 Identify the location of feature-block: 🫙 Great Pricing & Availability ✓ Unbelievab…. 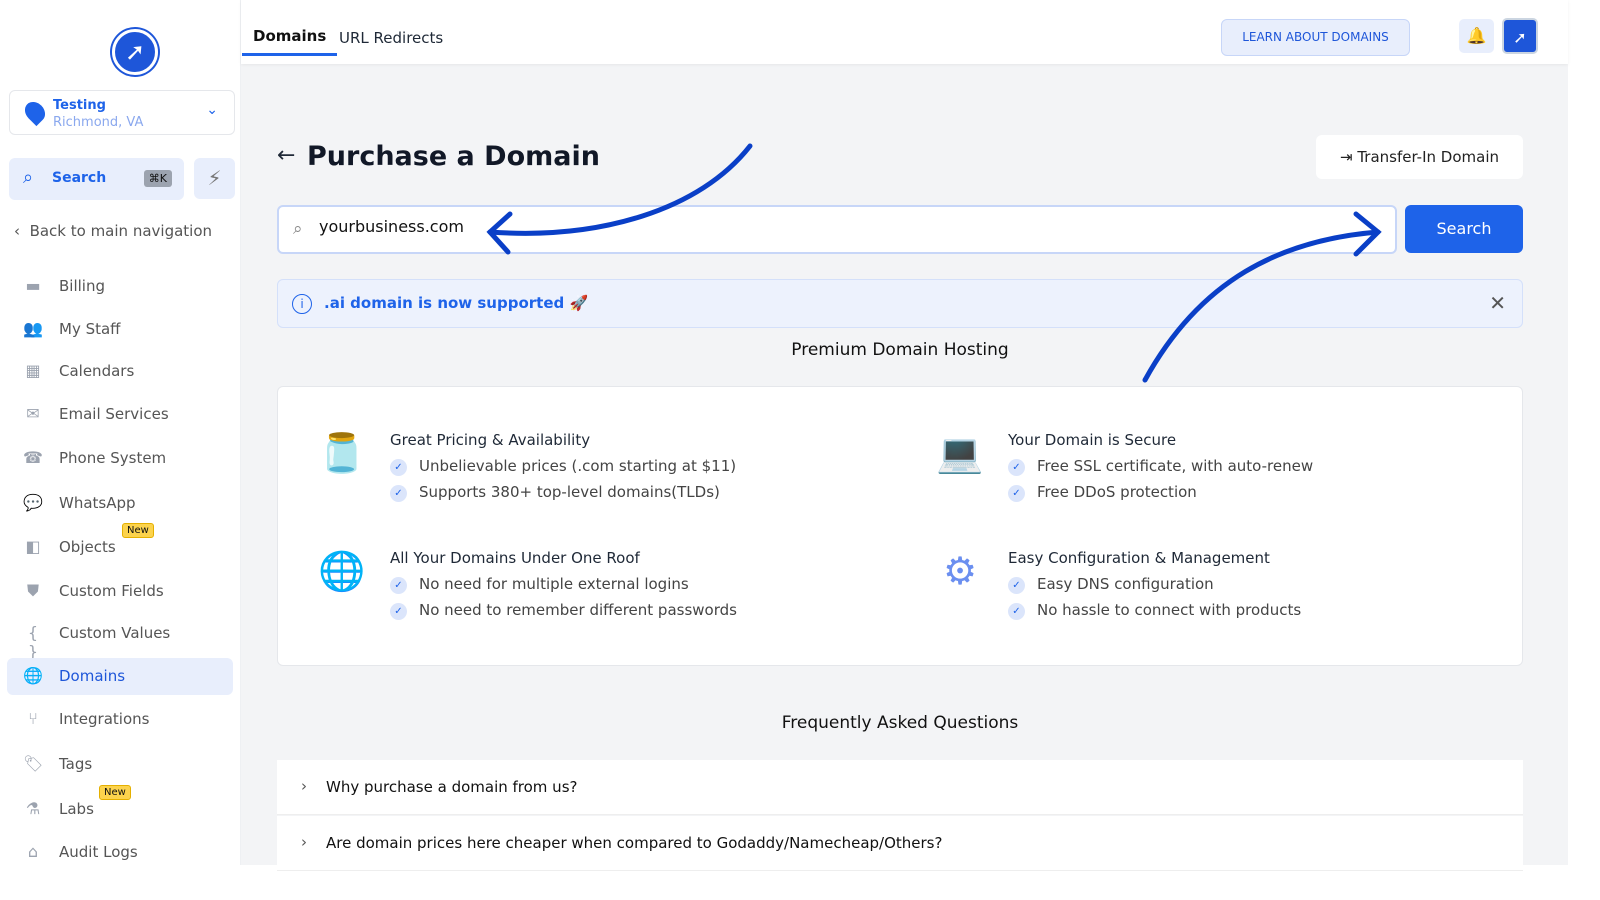
(594, 481).